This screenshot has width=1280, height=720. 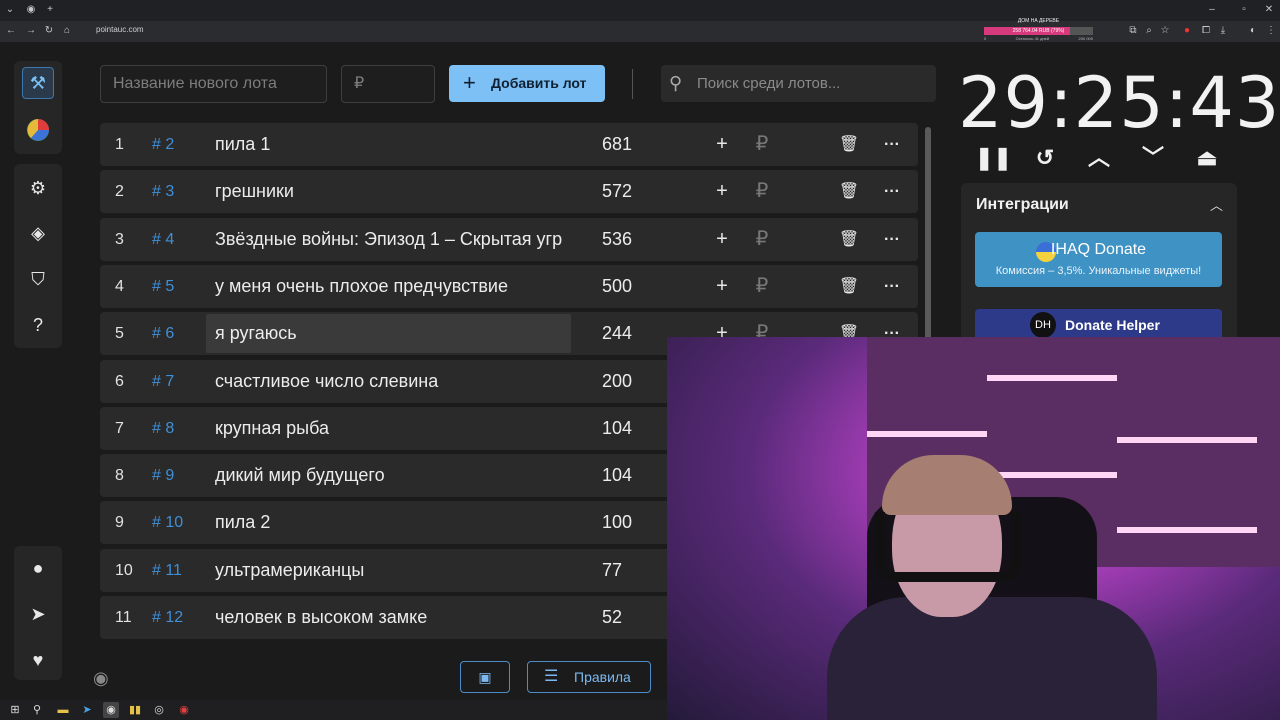 I want to click on lot-name-input: Название нового лота, so click(x=213, y=84).